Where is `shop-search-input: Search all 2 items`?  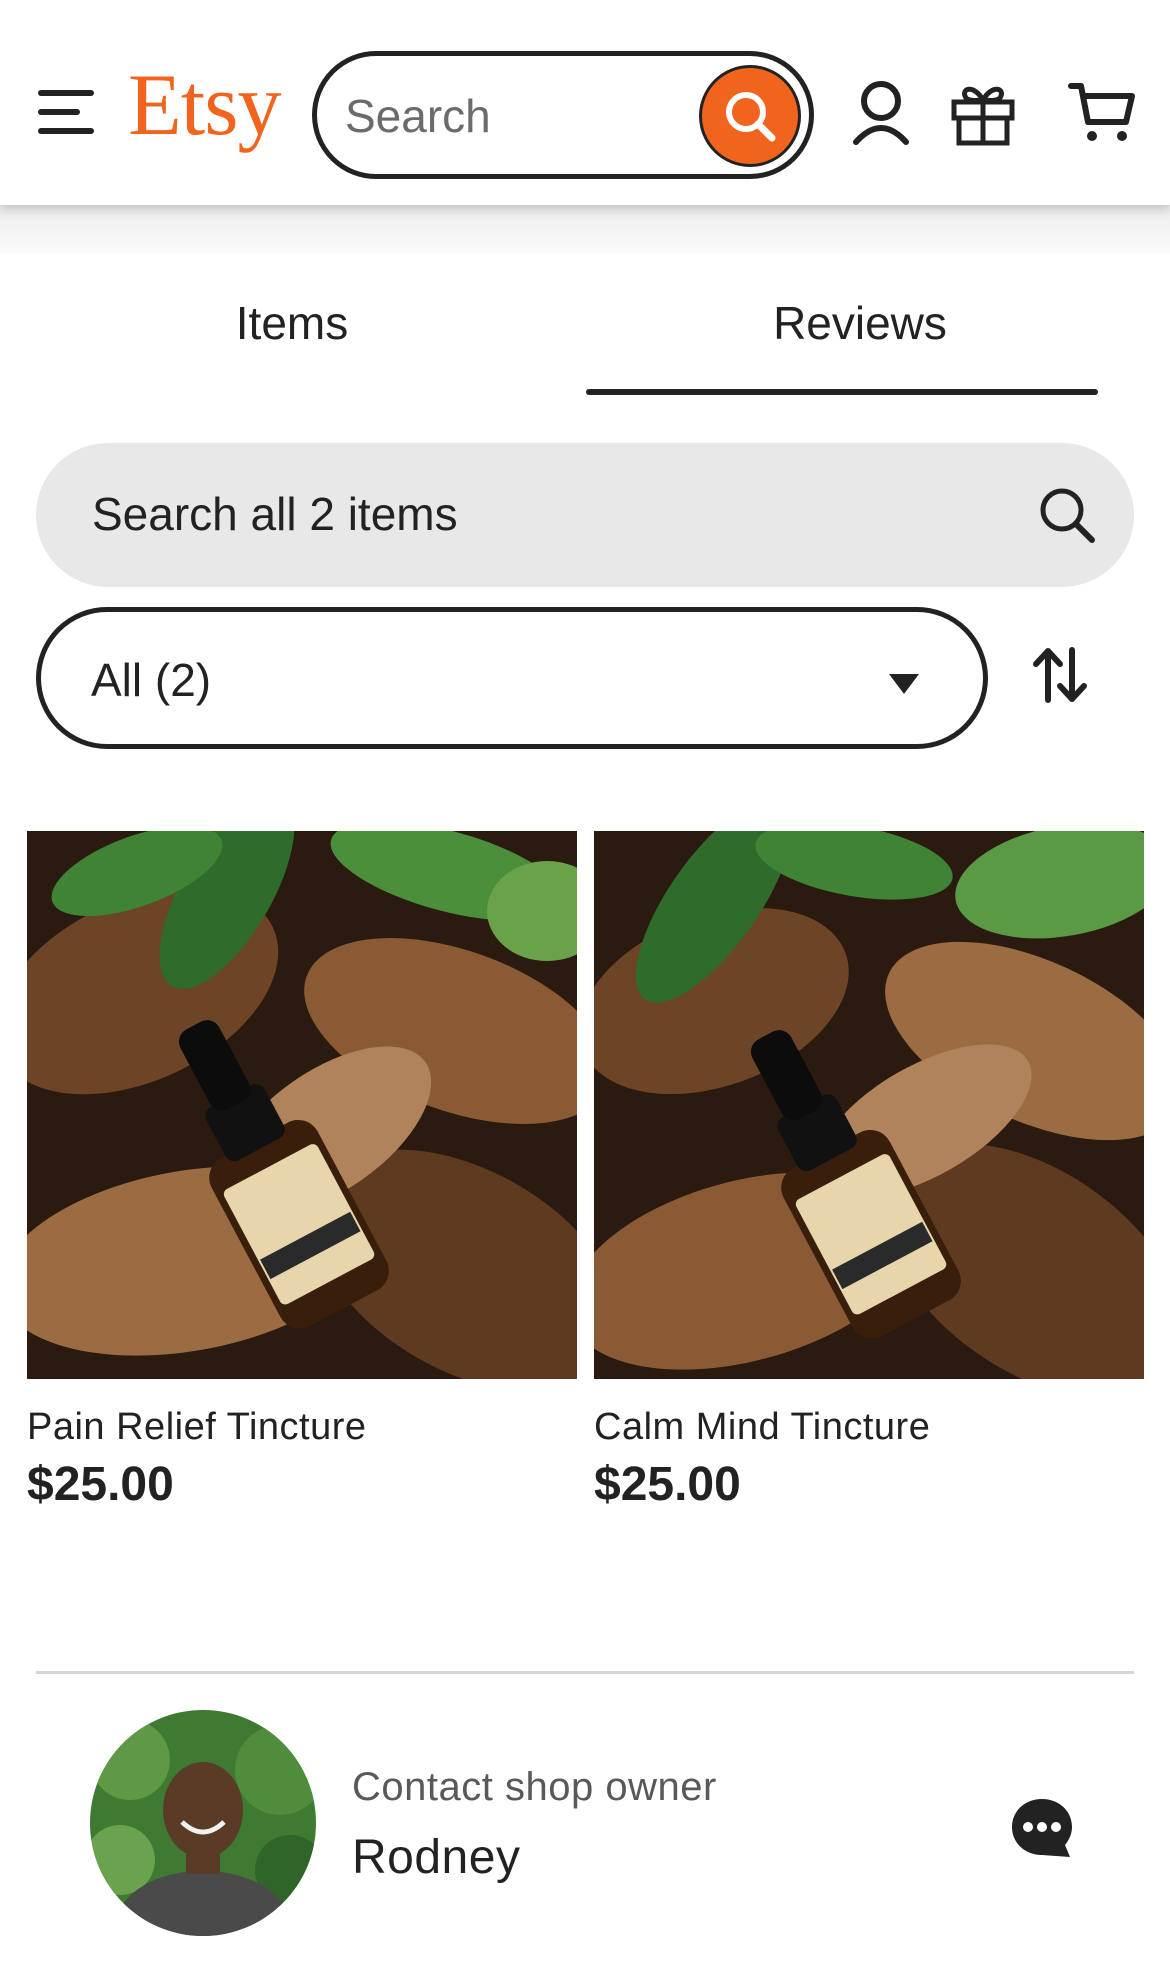 shop-search-input: Search all 2 items is located at coordinates (585, 515).